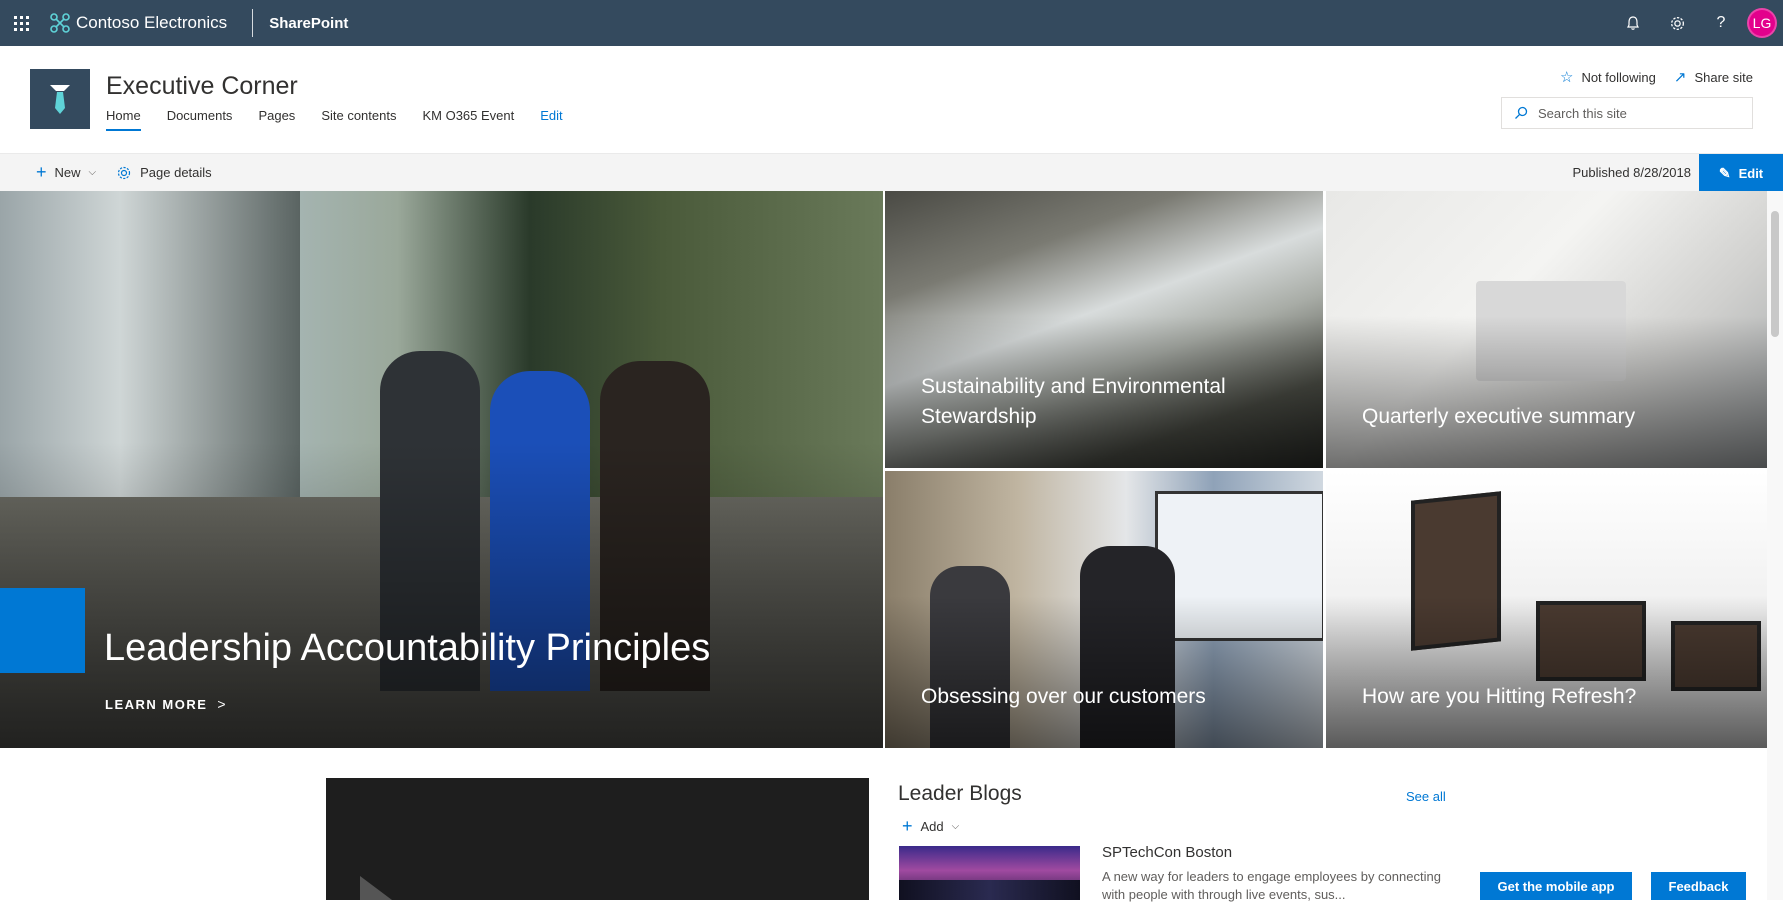 This screenshot has width=1783, height=904. What do you see at coordinates (200, 119) in the screenshot?
I see `nav-item-documents: Documents` at bounding box center [200, 119].